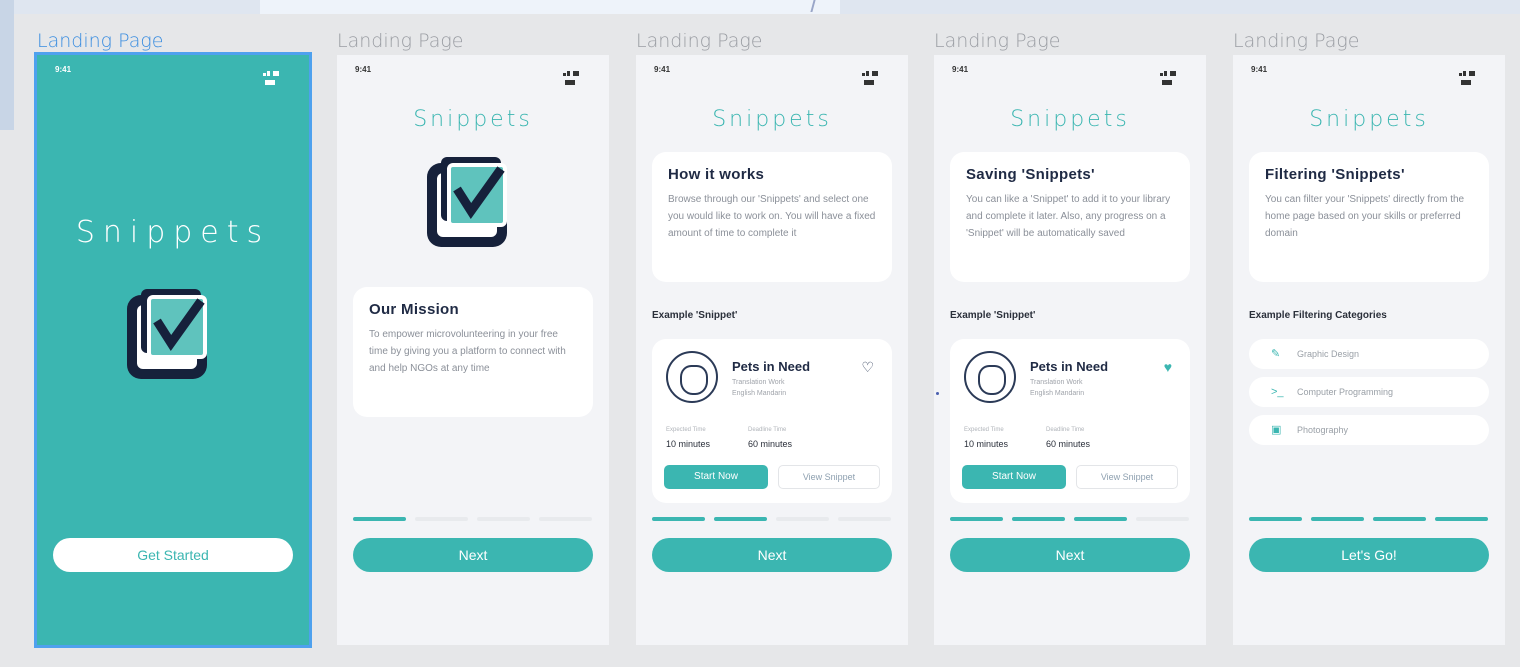  Describe the element at coordinates (1168, 367) in the screenshot. I see `heart-filled-icon: ♥` at that location.